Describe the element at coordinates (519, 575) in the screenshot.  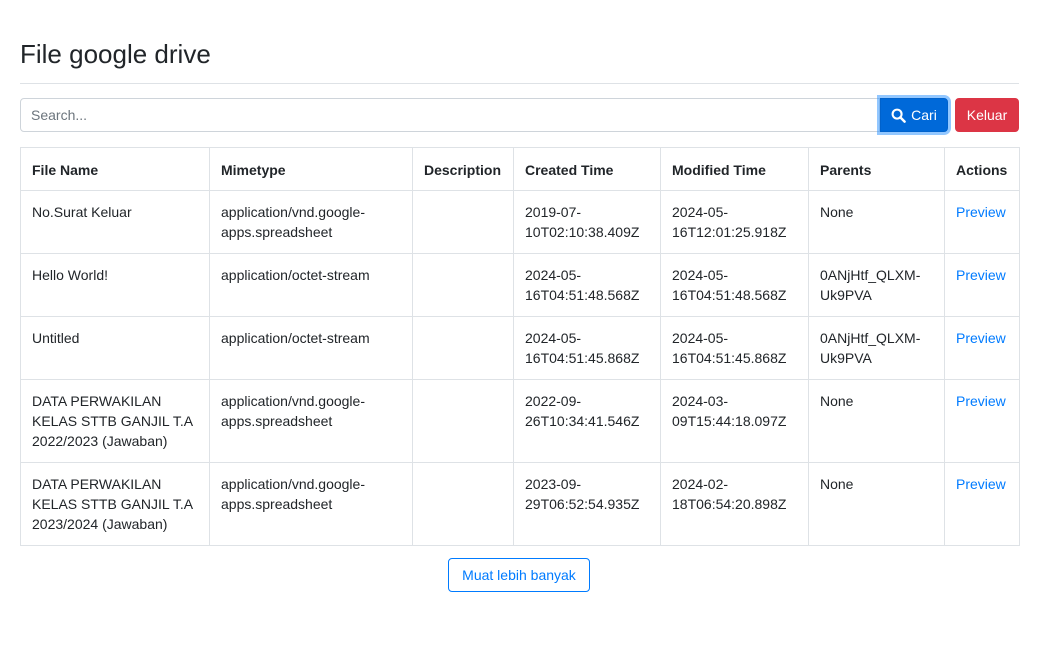
I see `load-more-button: Muat lebih banyak` at that location.